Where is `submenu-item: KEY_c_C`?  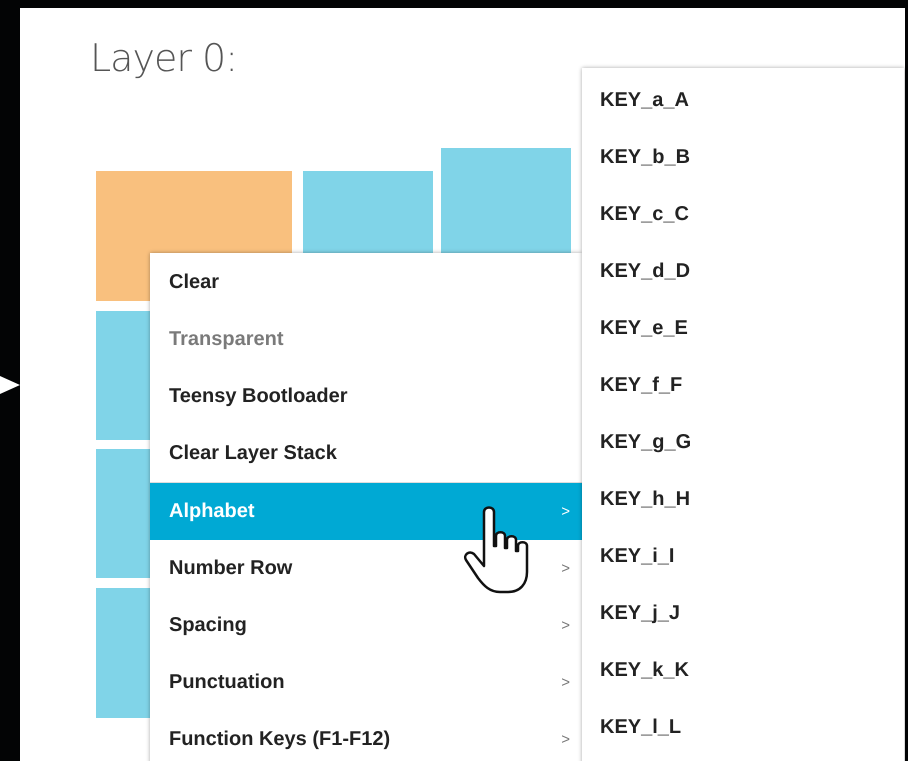
submenu-item: KEY_c_C is located at coordinates (743, 214).